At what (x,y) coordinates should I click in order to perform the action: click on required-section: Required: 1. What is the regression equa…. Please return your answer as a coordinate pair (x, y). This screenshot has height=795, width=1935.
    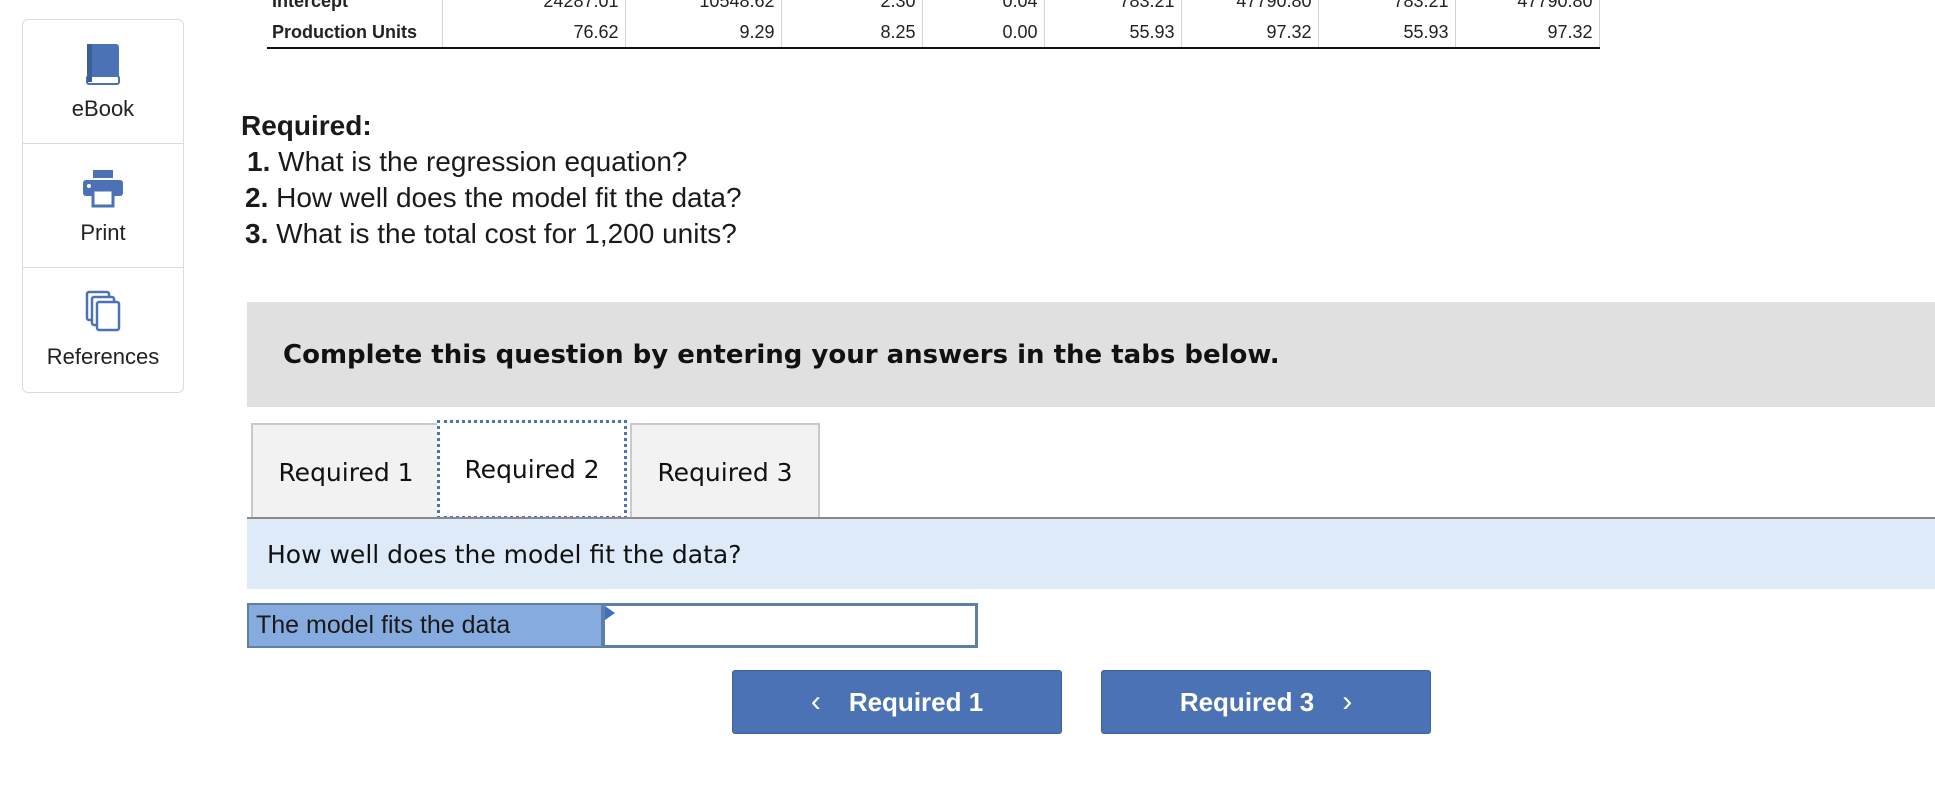
    Looking at the image, I should click on (491, 181).